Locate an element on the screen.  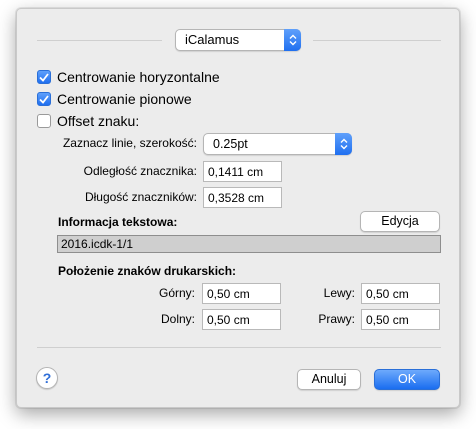
left-margin-field is located at coordinates (400, 293).